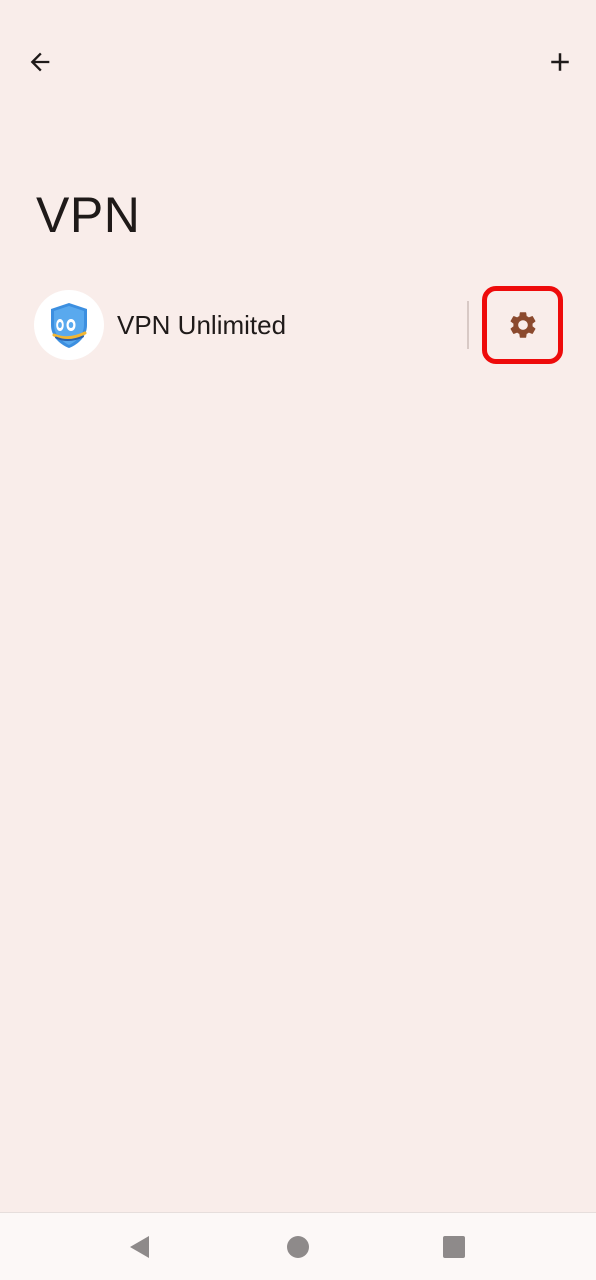 The height and width of the screenshot is (1280, 596). Describe the element at coordinates (202, 325) in the screenshot. I see `vpn-item-label: VPN Unlimited` at that location.